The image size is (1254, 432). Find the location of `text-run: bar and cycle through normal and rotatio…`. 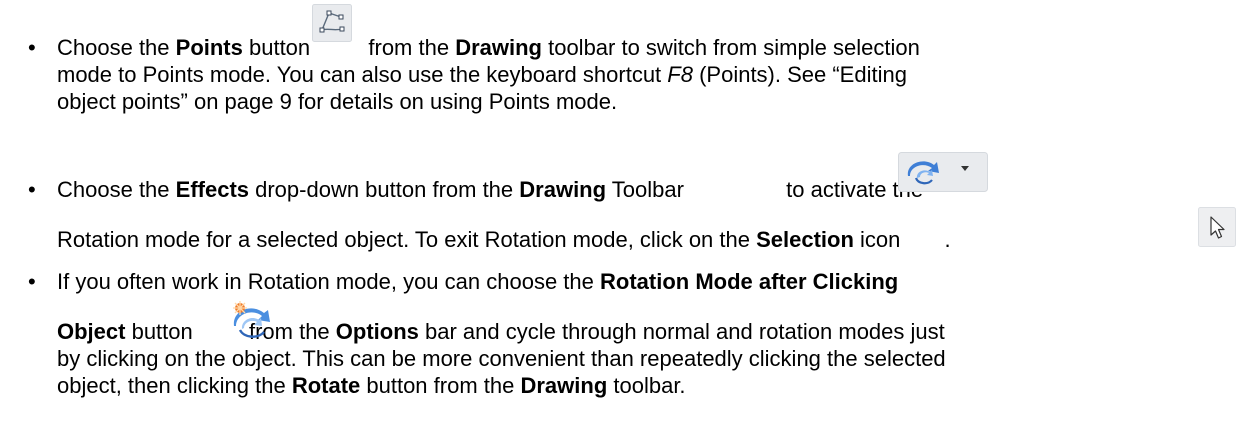

text-run: bar and cycle through normal and rotatio… is located at coordinates (681, 331).